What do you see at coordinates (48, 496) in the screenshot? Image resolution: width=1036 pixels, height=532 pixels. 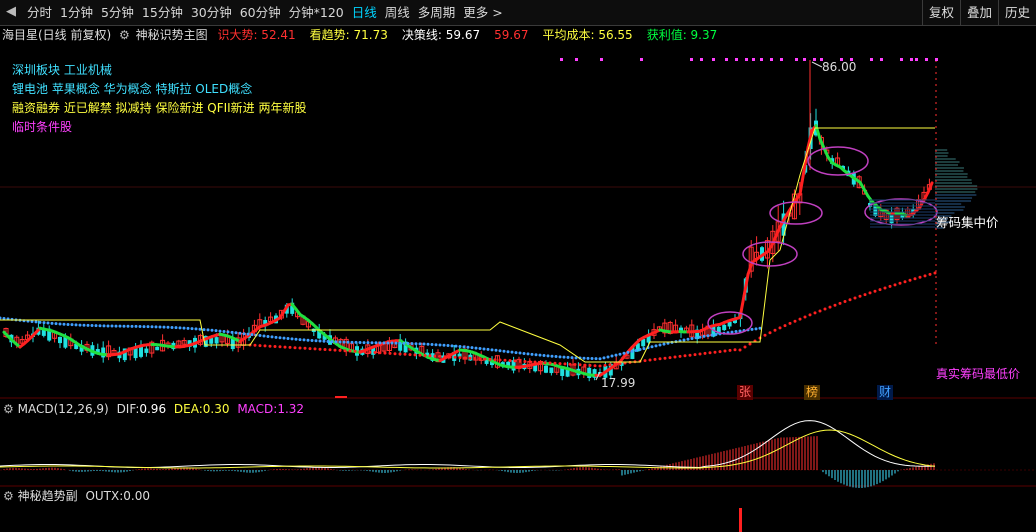 I see `sub-indicator-name: 神秘趋势副` at bounding box center [48, 496].